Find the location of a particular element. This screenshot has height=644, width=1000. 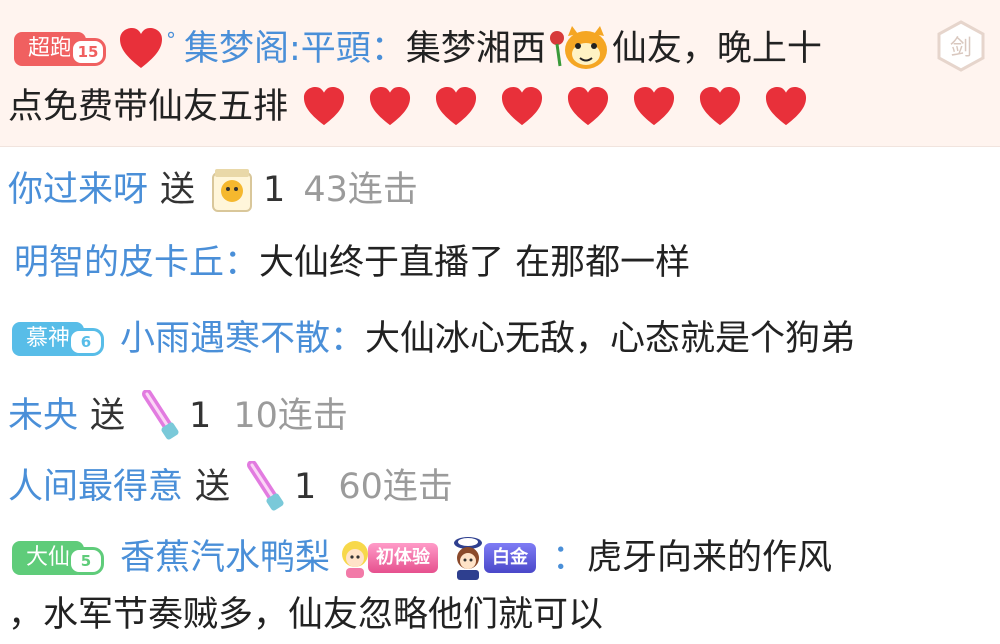

message-text: 虎牙向来的作风 is located at coordinates (710, 558).